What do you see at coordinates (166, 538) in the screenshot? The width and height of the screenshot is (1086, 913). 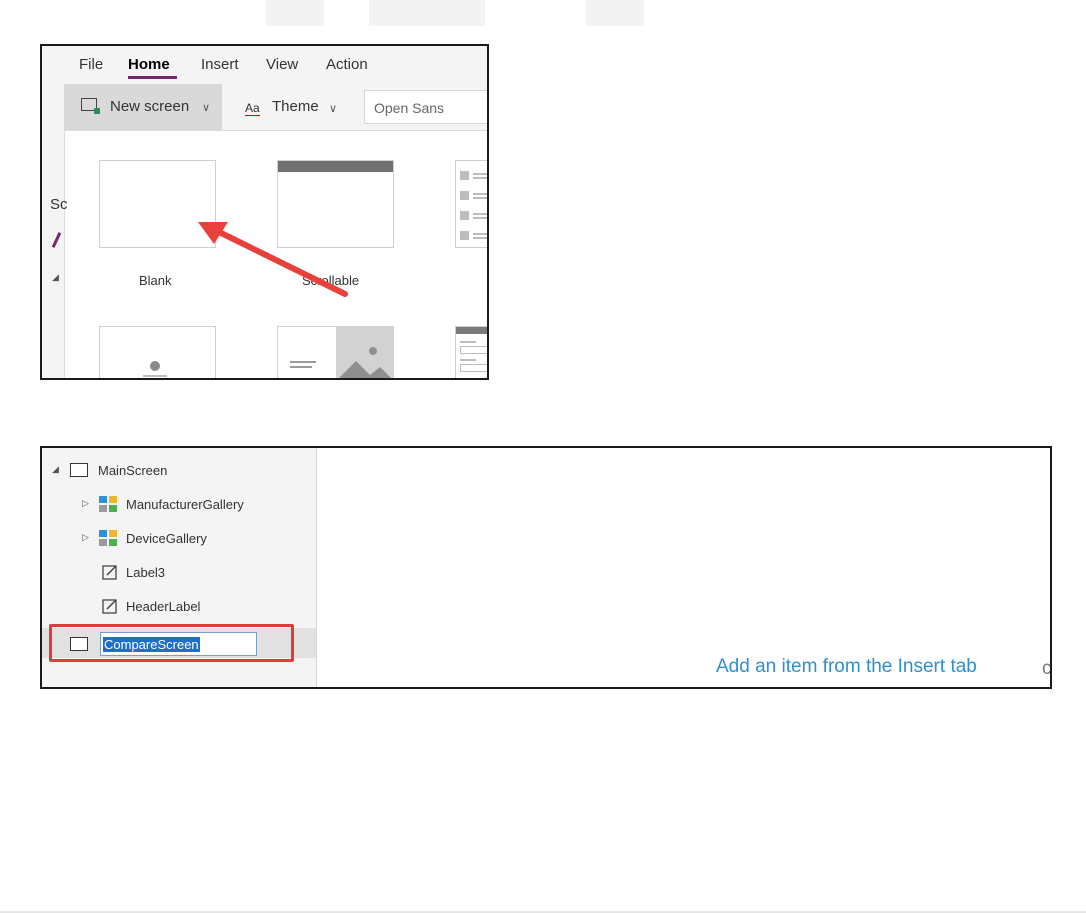 I see `tree-item-label: DeviceGallery` at bounding box center [166, 538].